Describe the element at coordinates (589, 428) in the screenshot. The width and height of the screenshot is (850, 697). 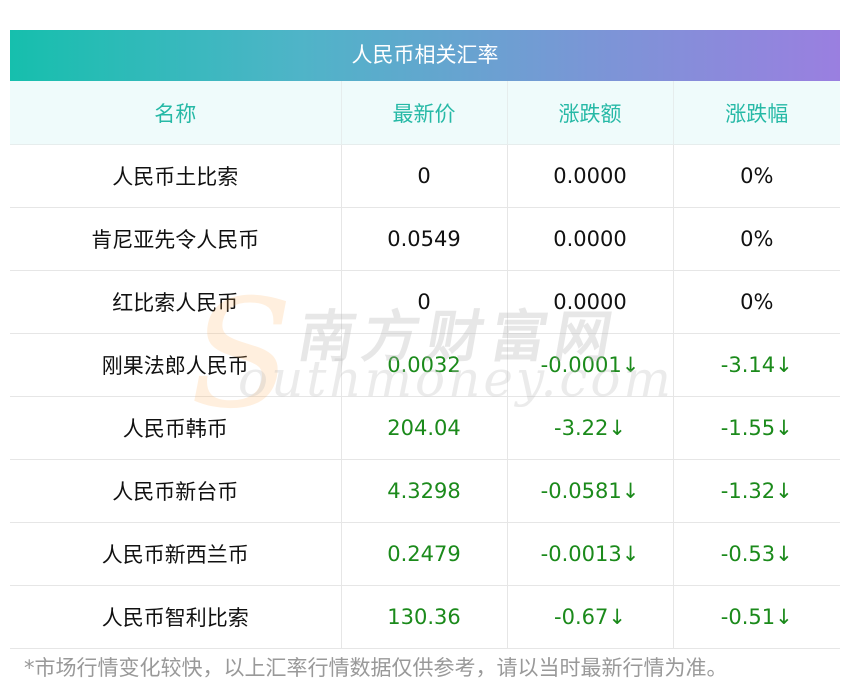
I see `change-amount: -3.22↓` at that location.